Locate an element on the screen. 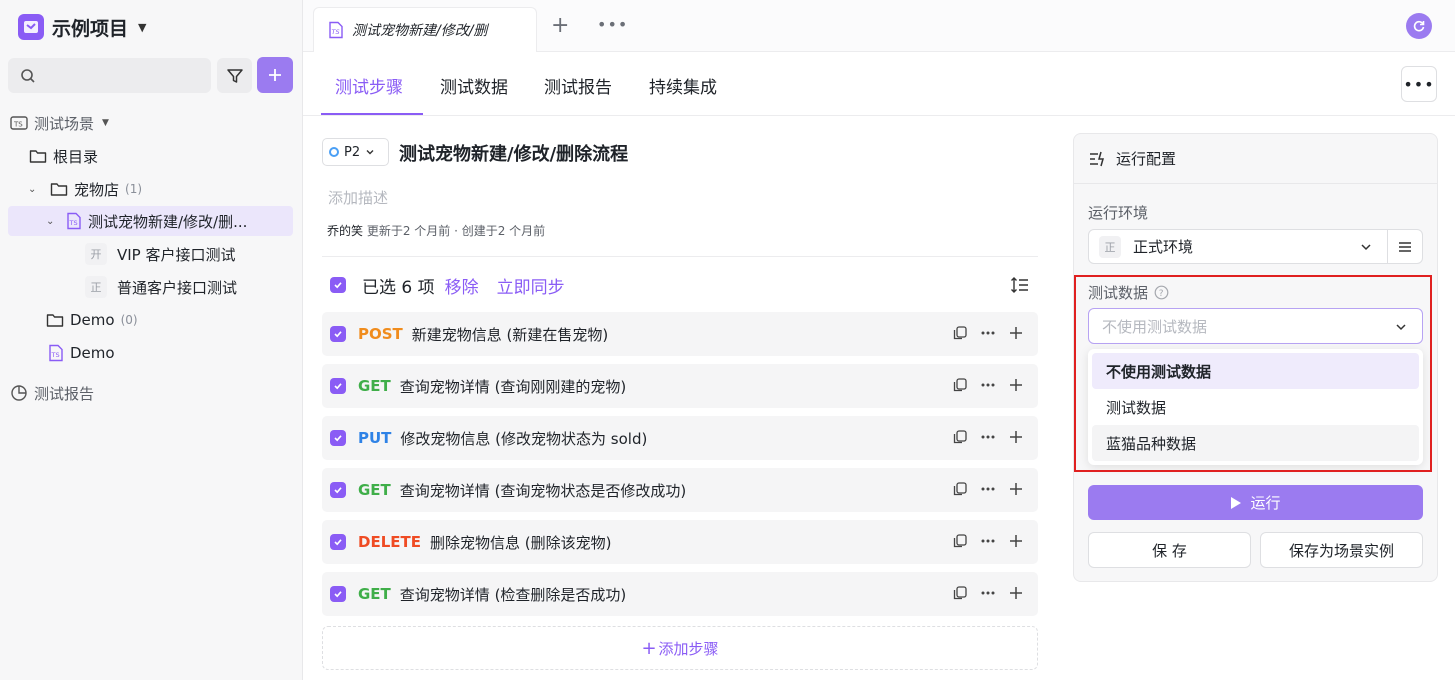 The height and width of the screenshot is (680, 1455). project-name: 示例项目 is located at coordinates (90, 28).